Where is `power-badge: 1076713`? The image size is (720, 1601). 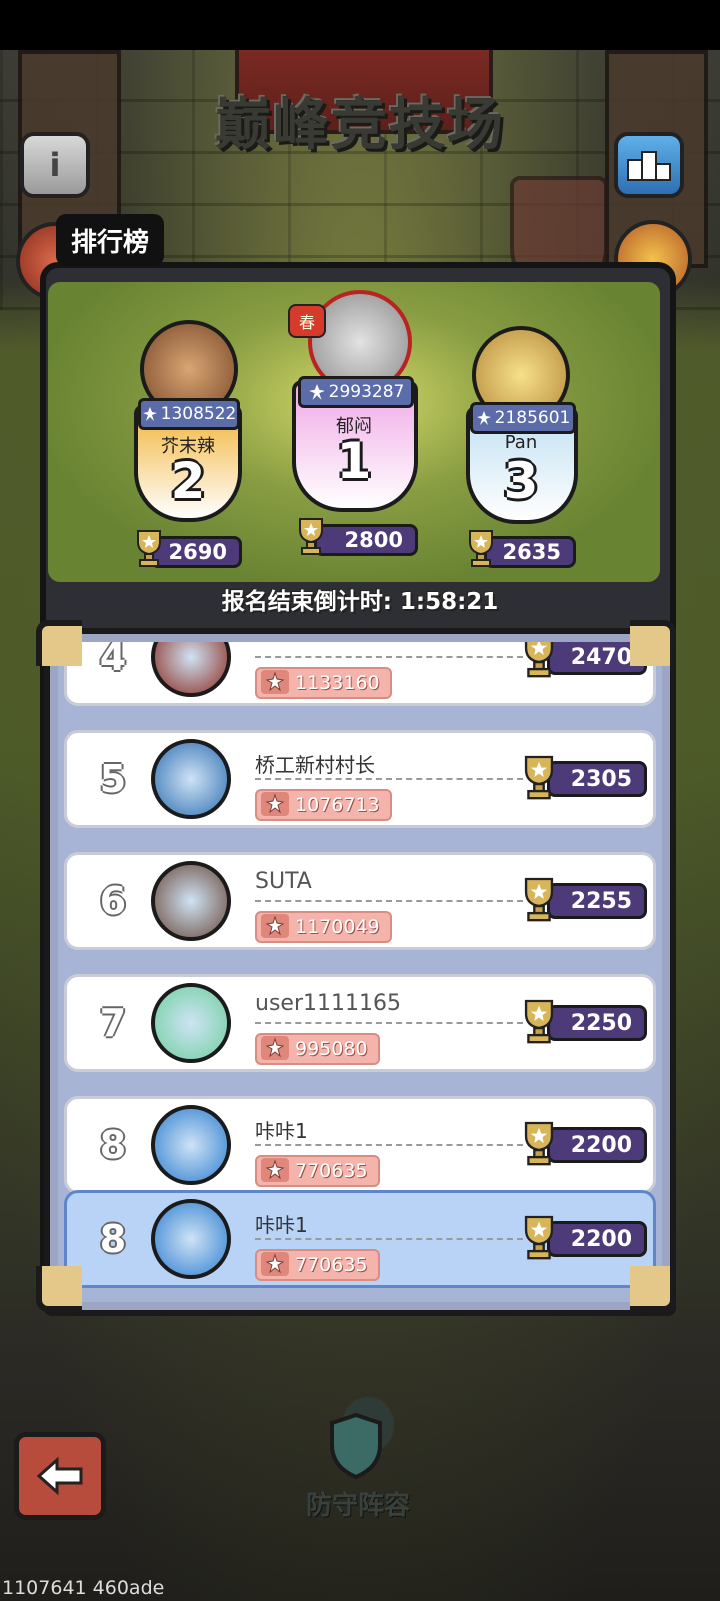
power-badge: 1076713 is located at coordinates (323, 805).